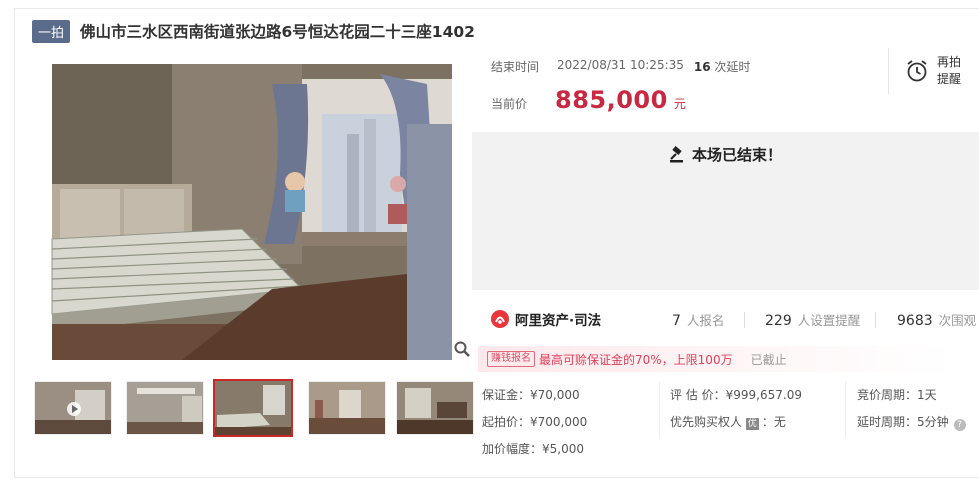  Describe the element at coordinates (676, 321) in the screenshot. I see `signups-count: 7` at that location.